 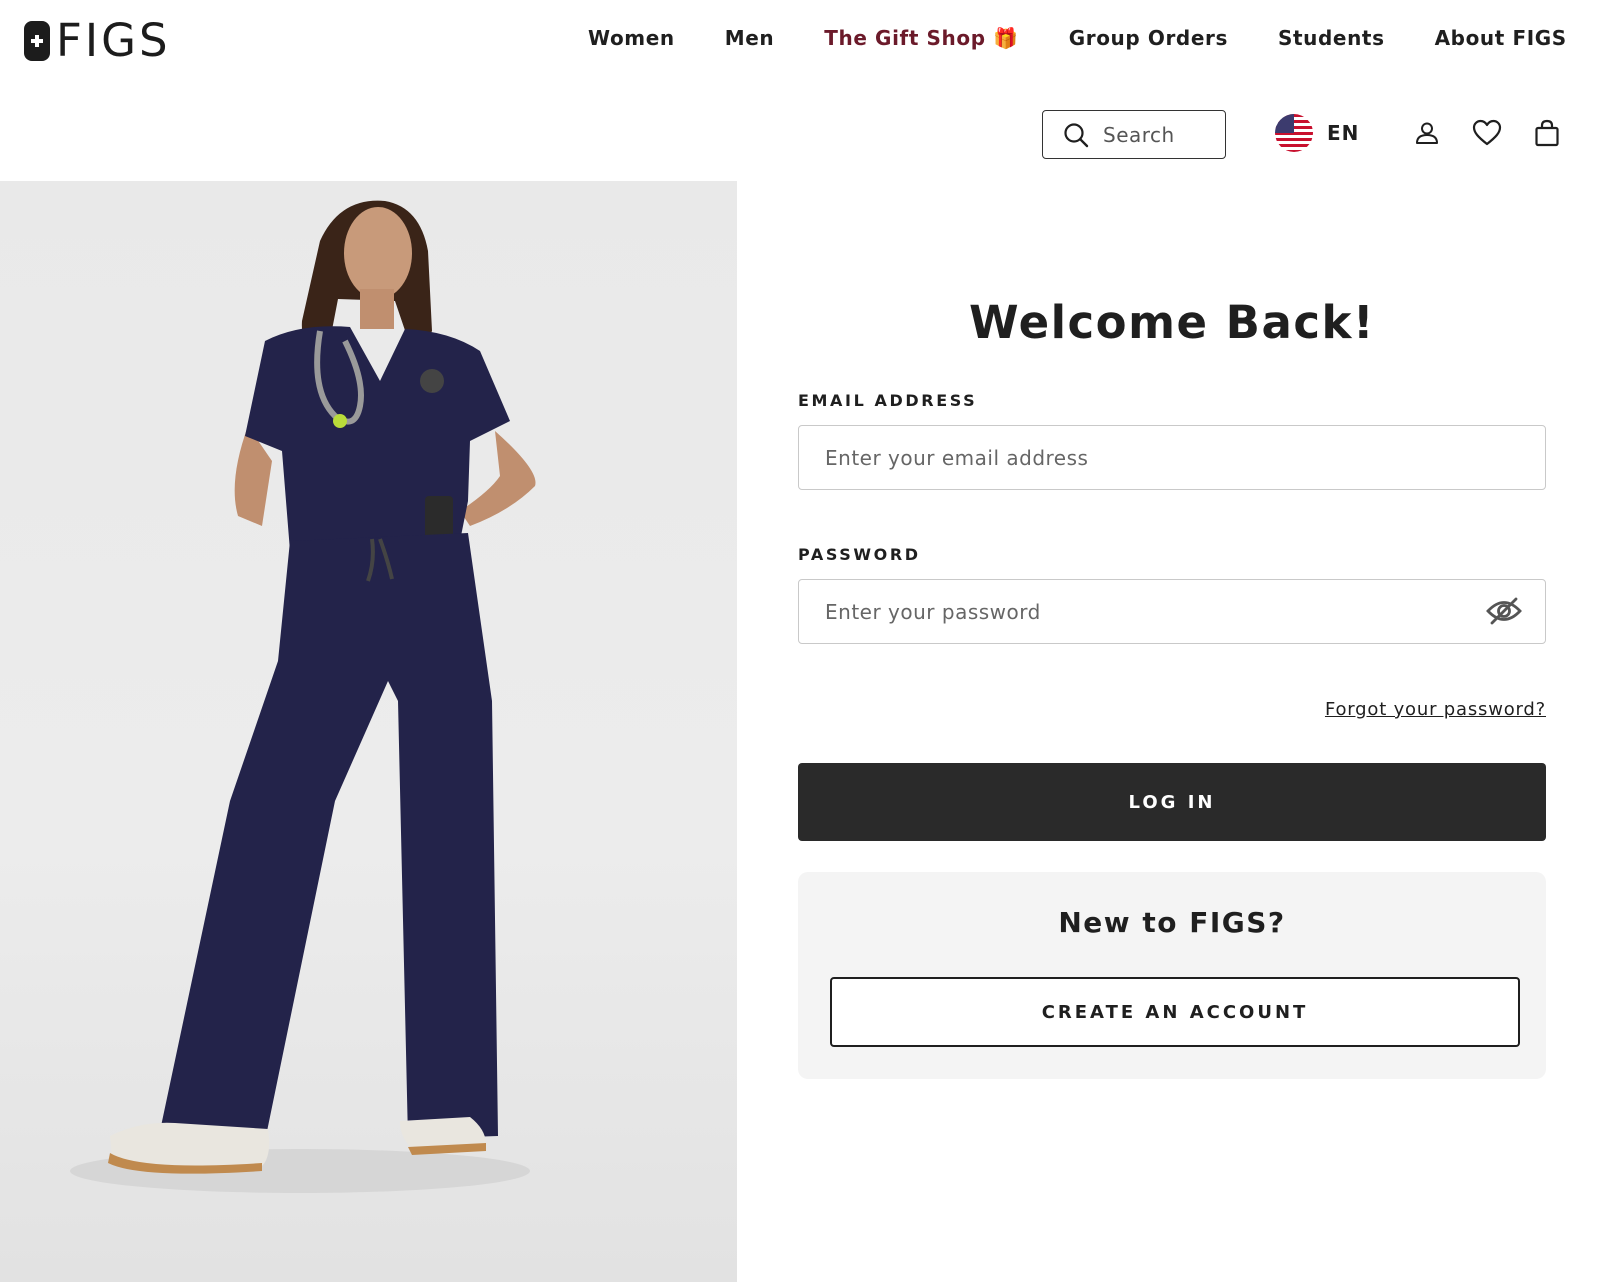 I want to click on figs-logo: FIGS, so click(x=97, y=40).